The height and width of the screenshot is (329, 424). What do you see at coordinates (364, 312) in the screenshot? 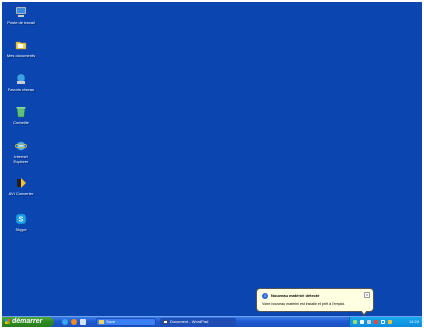
I see `balloon-pointer-fill` at bounding box center [364, 312].